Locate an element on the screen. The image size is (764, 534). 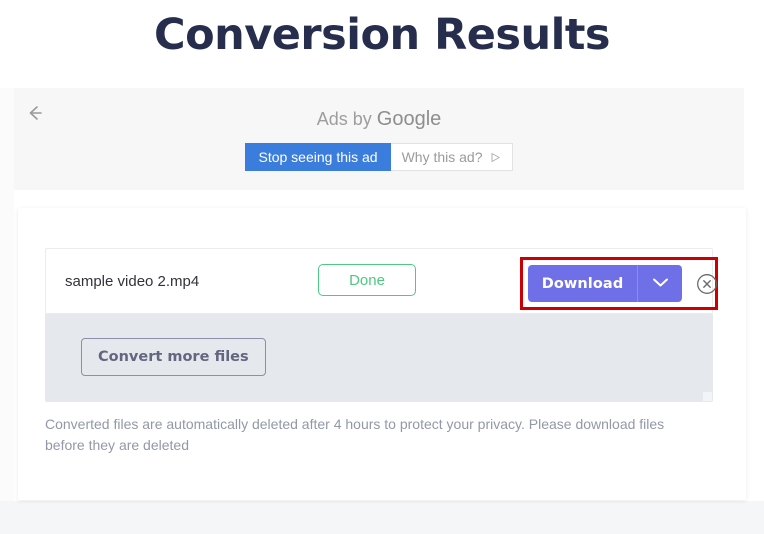
actions-panel: Convert more files is located at coordinates (379, 358).